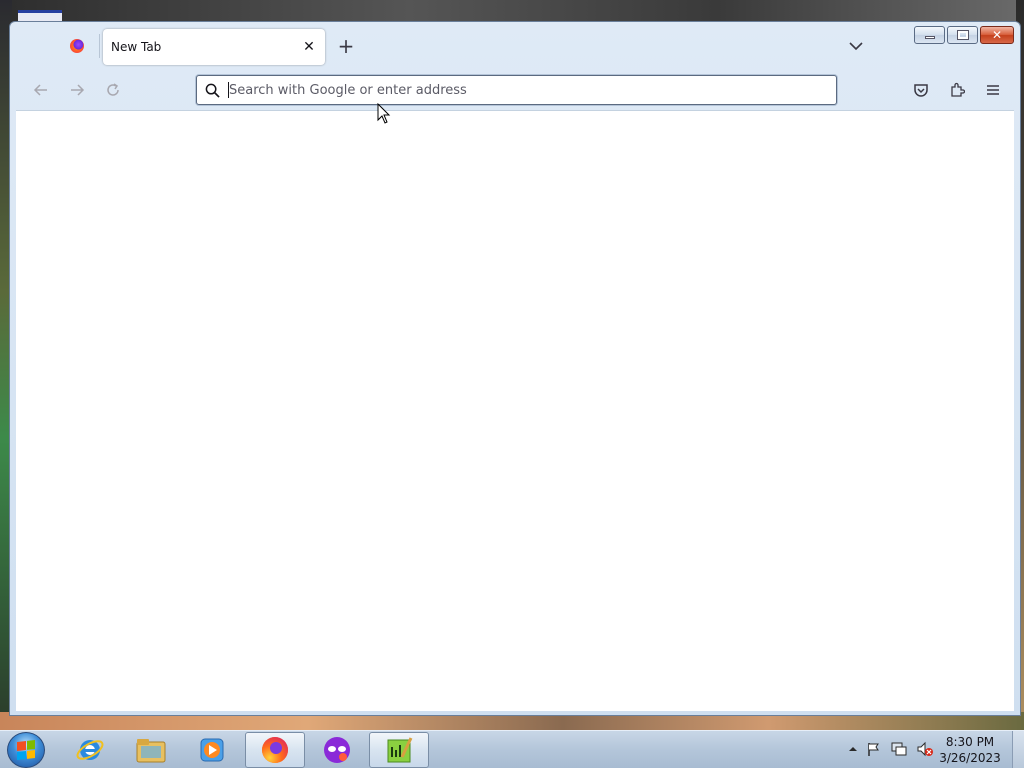 This screenshot has height=768, width=1024. I want to click on system-tray, so click(891, 749).